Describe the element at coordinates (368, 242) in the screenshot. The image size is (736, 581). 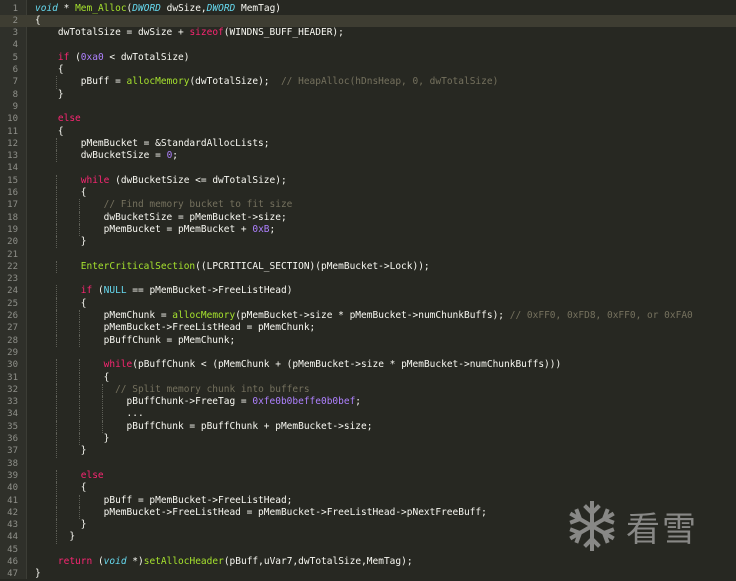
I see `code-line: 20 }` at that location.